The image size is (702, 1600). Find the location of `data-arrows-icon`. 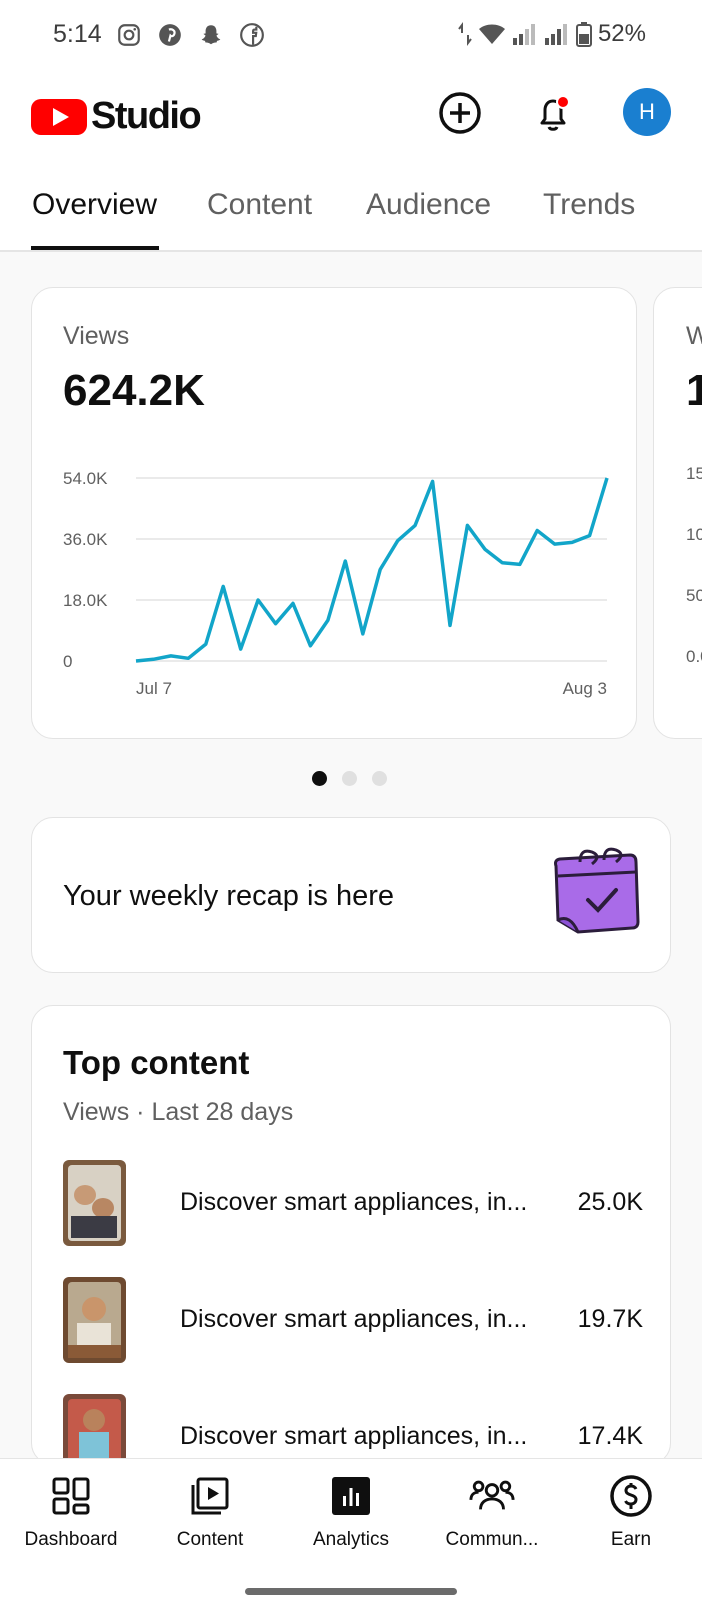

data-arrows-icon is located at coordinates (465, 34).